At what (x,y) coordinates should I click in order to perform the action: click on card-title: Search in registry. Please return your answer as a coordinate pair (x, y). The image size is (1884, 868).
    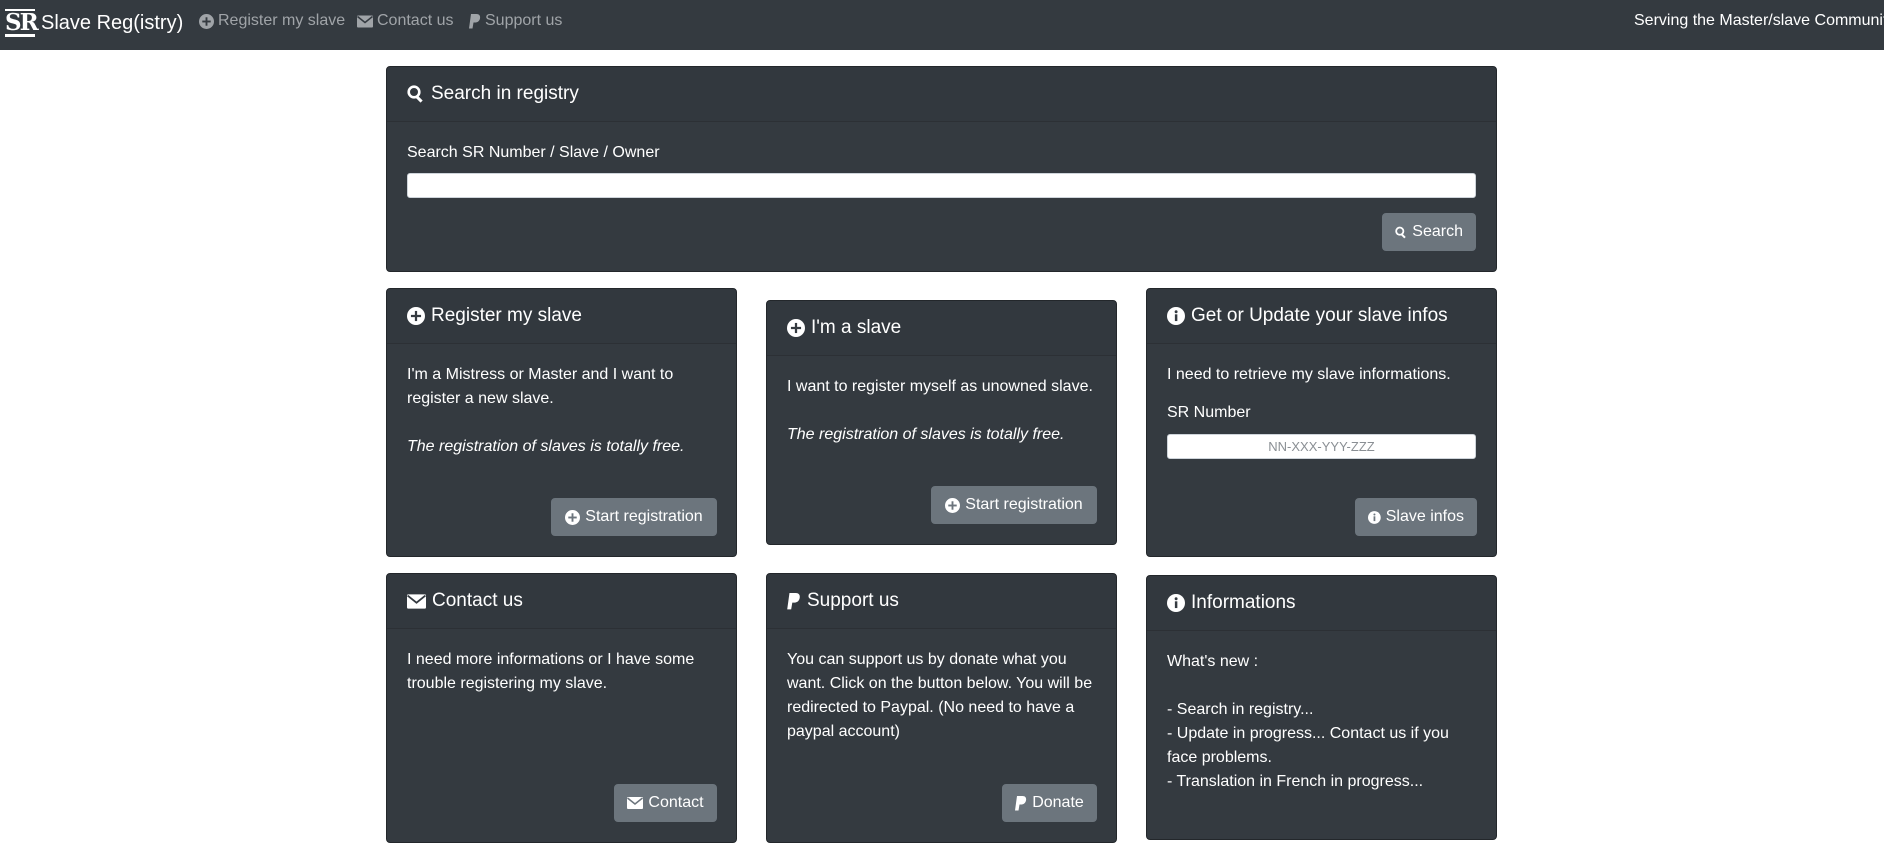
    Looking at the image, I should click on (505, 93).